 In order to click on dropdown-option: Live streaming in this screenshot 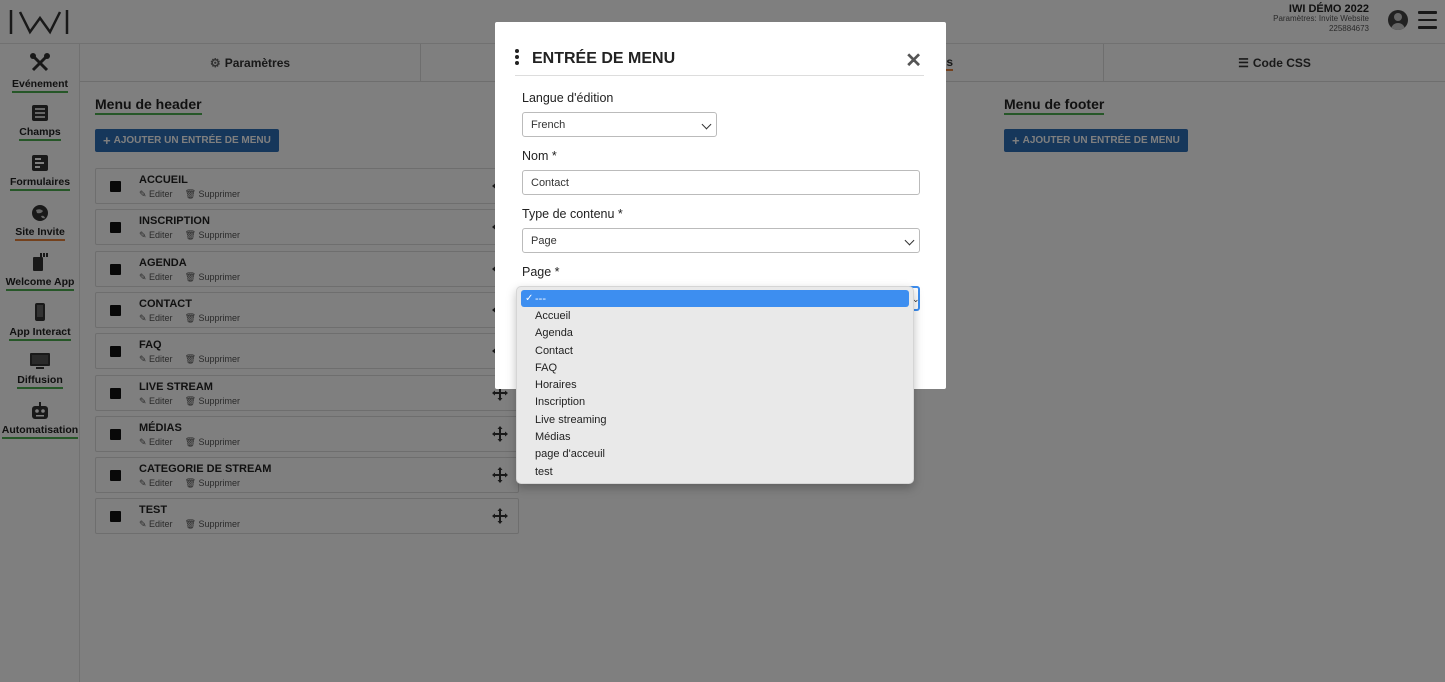, I will do `click(715, 419)`.